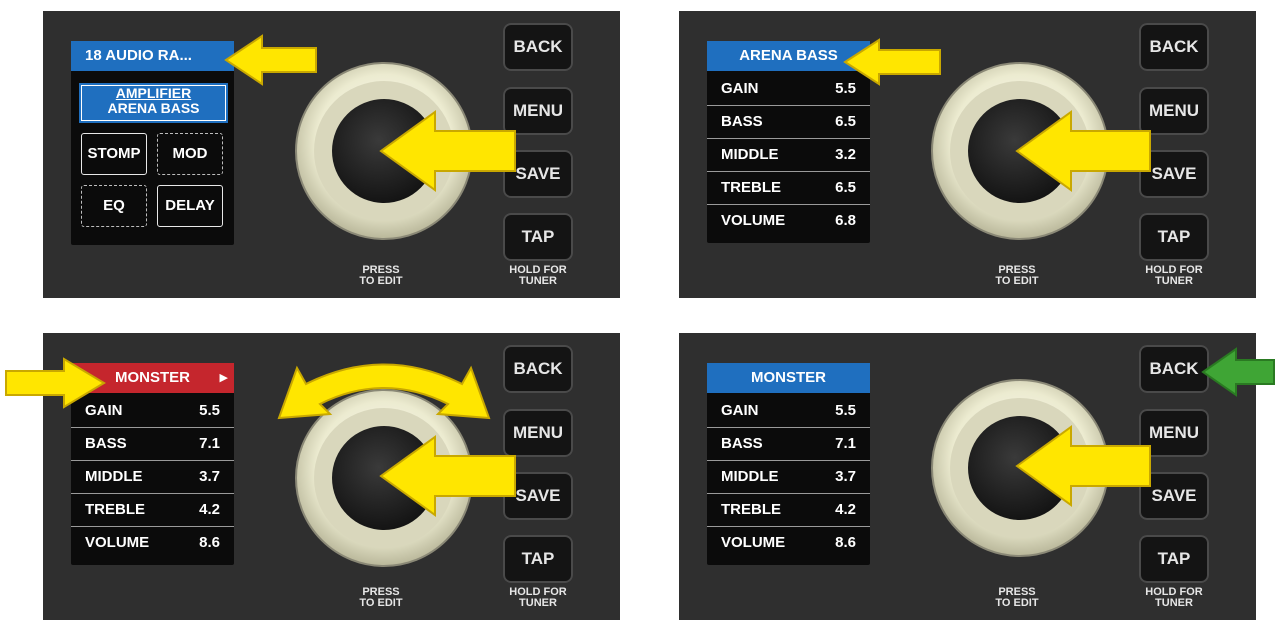 This screenshot has width=1275, height=620. Describe the element at coordinates (114, 206) in the screenshot. I see `eq-button: EQ` at that location.